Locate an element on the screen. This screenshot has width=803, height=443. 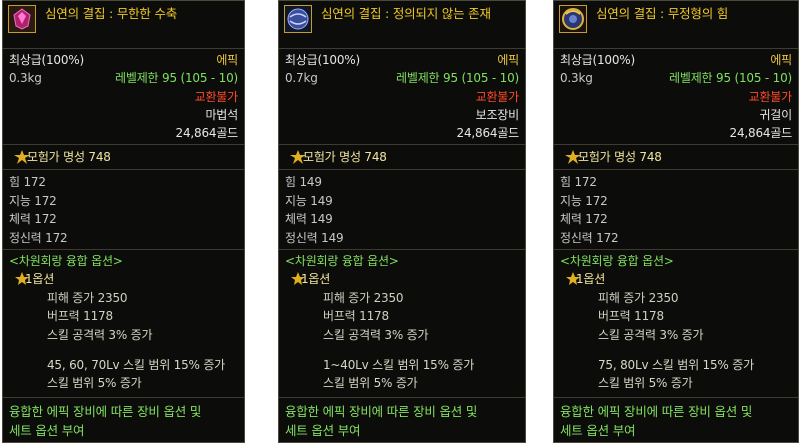
slot-type: 보조장비 is located at coordinates (497, 115).